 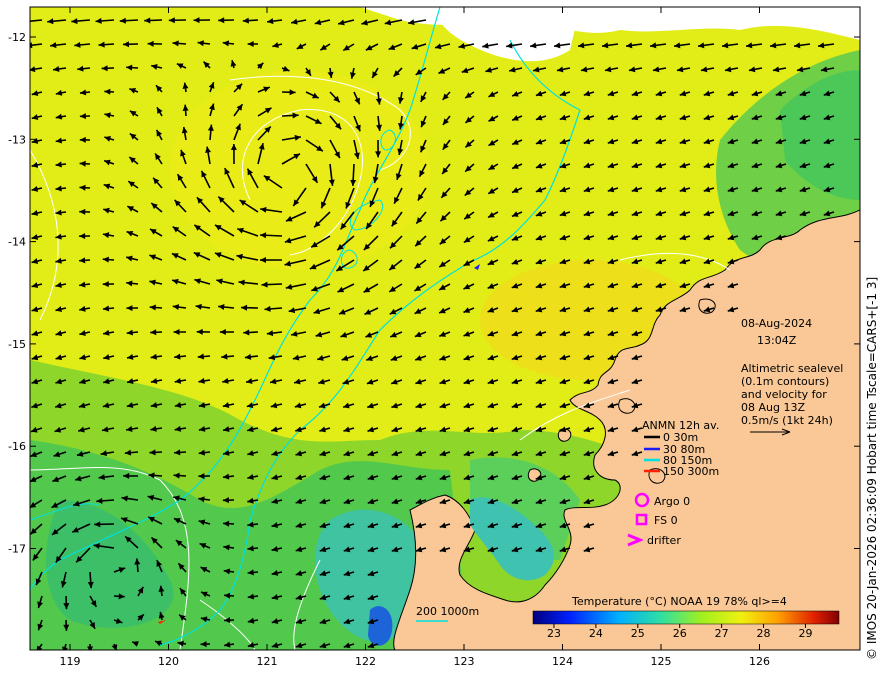 What do you see at coordinates (666, 520) in the screenshot?
I see `fs-label: FS 0` at bounding box center [666, 520].